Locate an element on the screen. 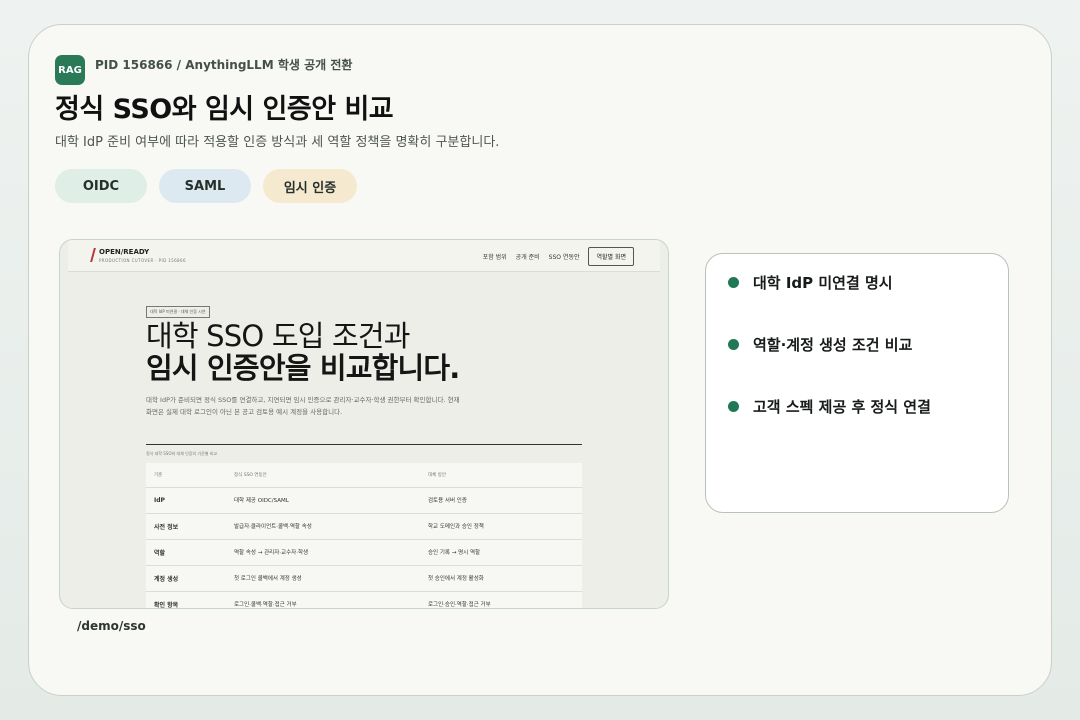 The height and width of the screenshot is (720, 1080). table-row: 역할 역할 속성 → 관리자·교수자·학생 승인 기록 → 명시 역할 is located at coordinates (364, 552).